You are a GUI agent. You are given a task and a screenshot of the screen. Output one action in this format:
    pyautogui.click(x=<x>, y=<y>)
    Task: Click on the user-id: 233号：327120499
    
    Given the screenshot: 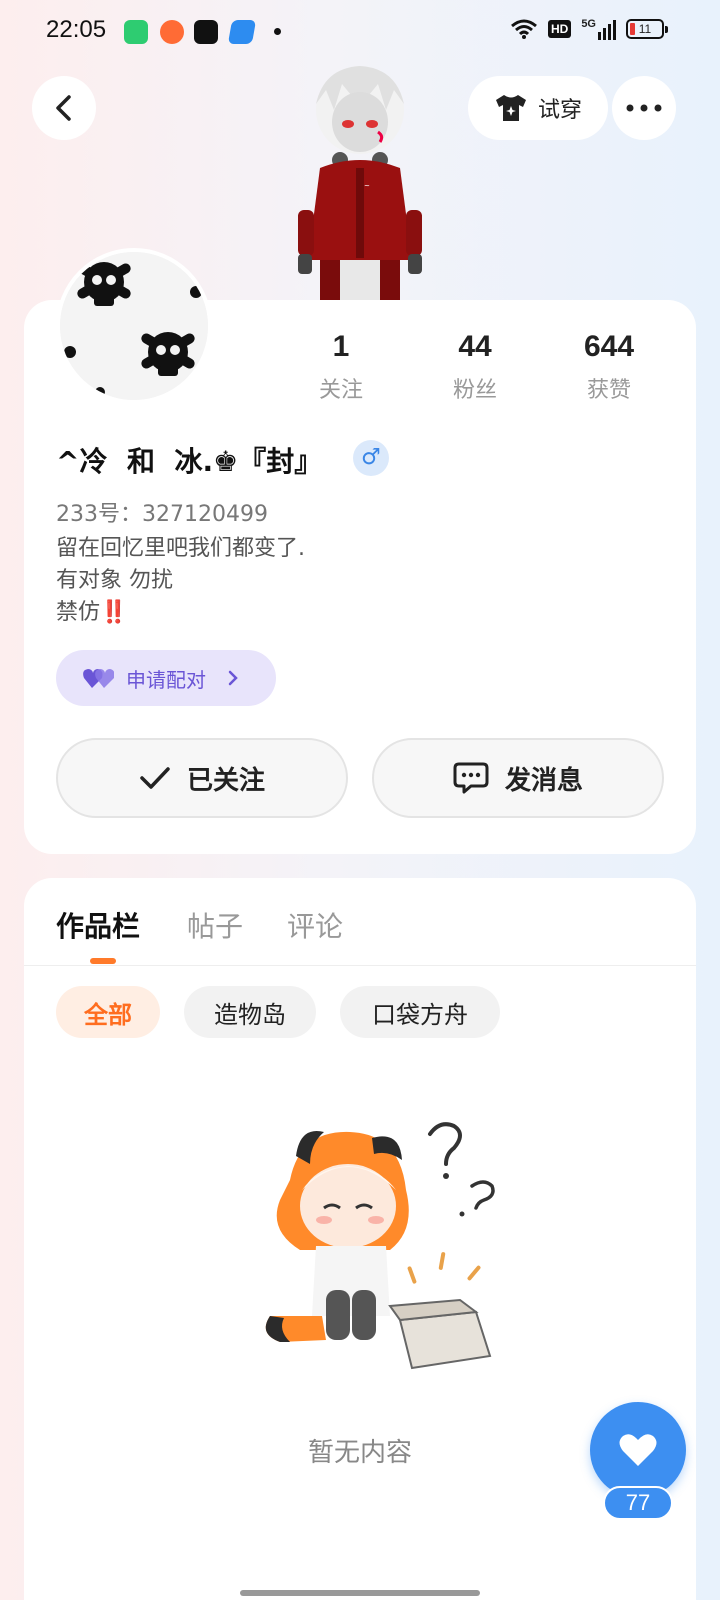 What is the action you would take?
    pyautogui.click(x=162, y=512)
    